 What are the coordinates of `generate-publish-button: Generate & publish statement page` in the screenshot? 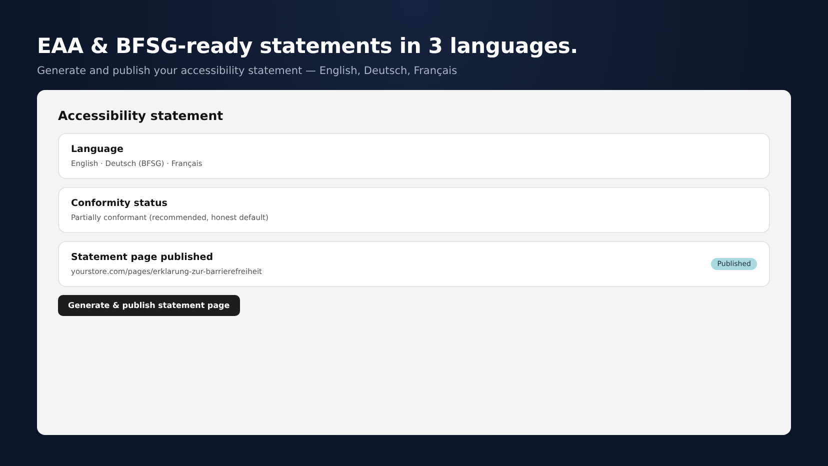 It's located at (149, 305).